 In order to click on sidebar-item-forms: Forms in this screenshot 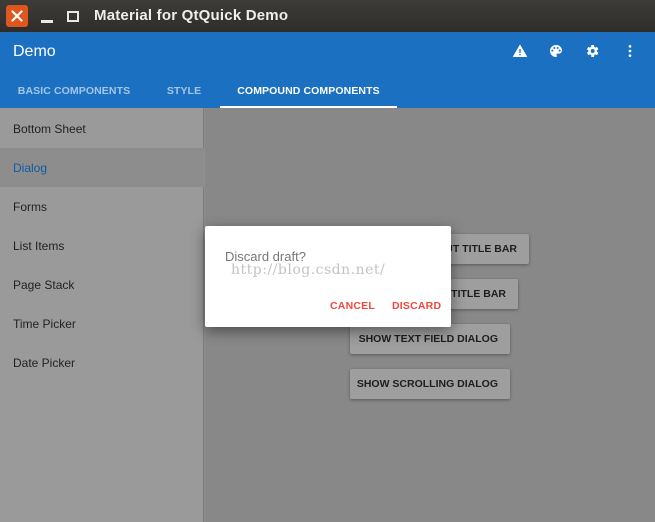, I will do `click(102, 206)`.